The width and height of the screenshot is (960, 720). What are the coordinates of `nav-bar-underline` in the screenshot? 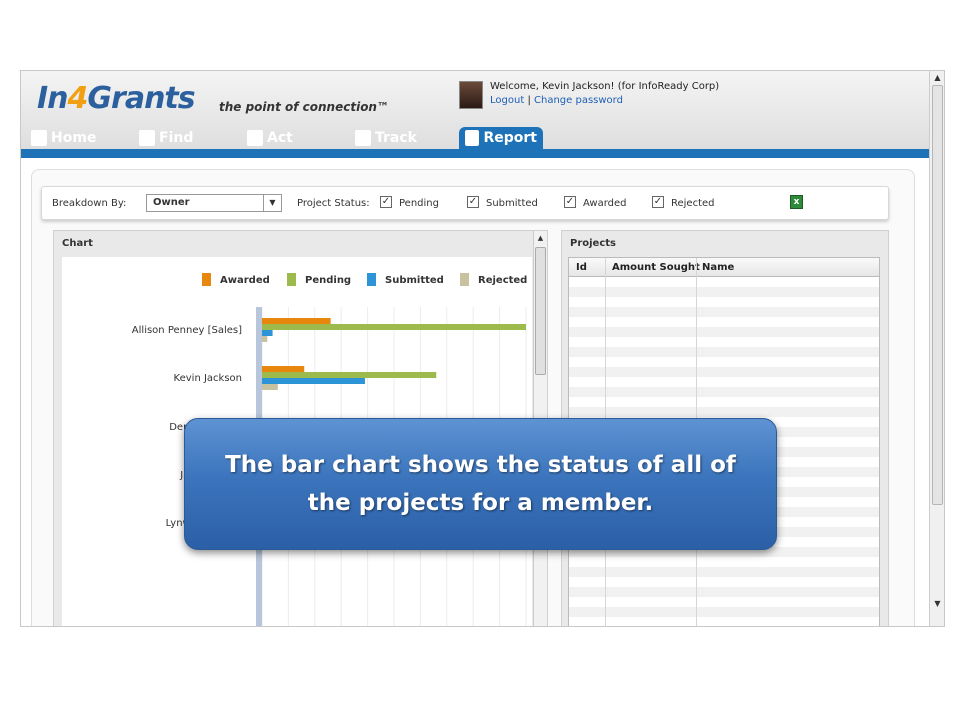 It's located at (475, 153).